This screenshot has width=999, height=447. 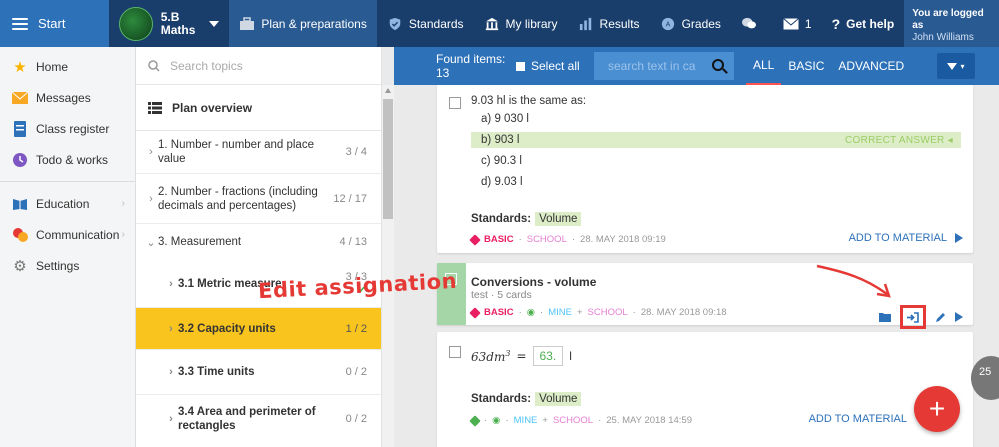 I want to click on sidebar-label: Class register, so click(x=73, y=128).